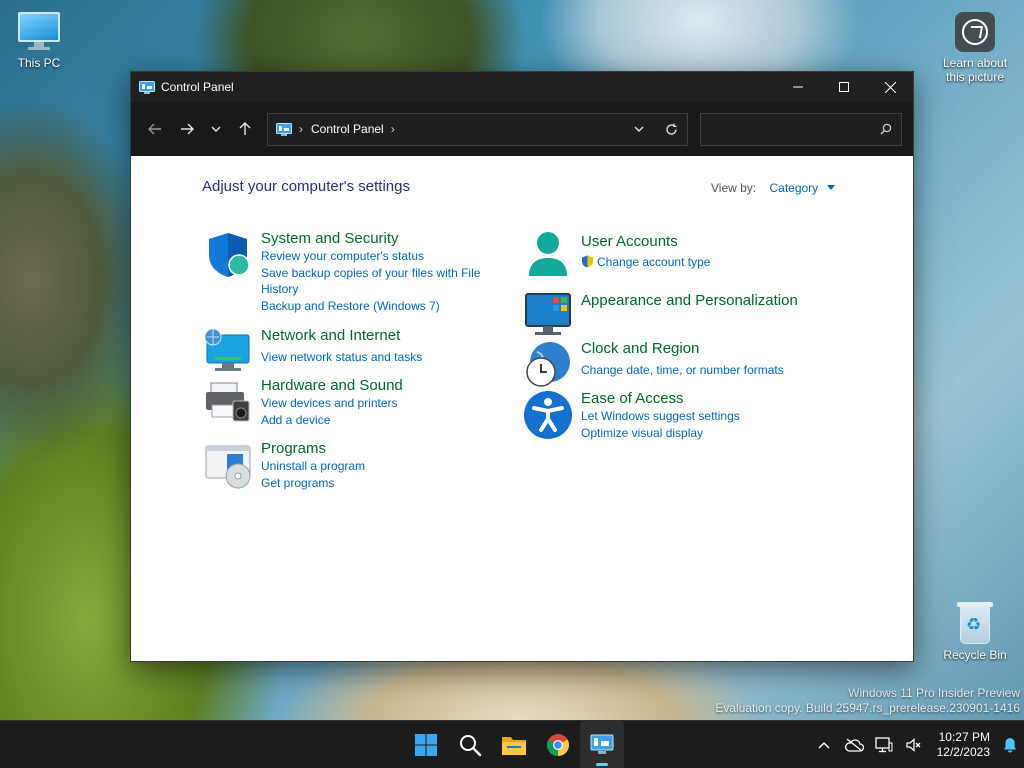  I want to click on notifications-button, so click(1010, 744).